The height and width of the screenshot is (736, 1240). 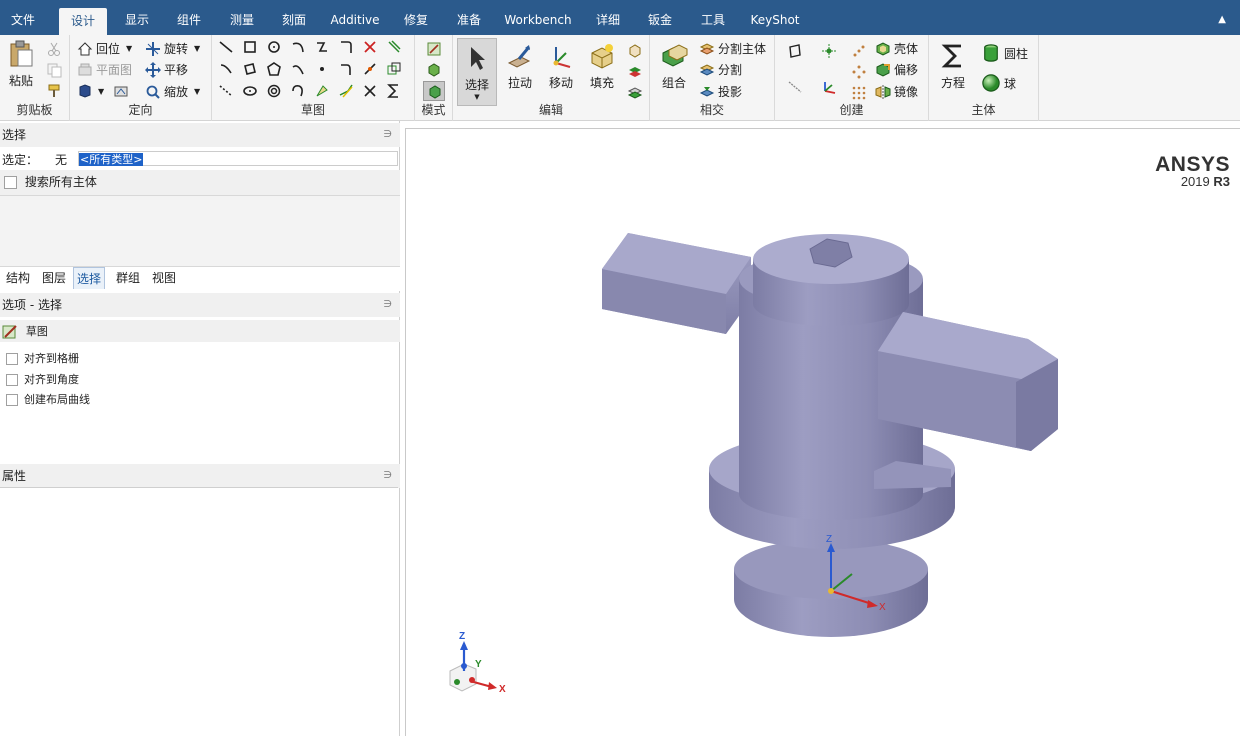 What do you see at coordinates (238, 158) in the screenshot?
I see `selection-filter-dropdown: <所有类型>` at bounding box center [238, 158].